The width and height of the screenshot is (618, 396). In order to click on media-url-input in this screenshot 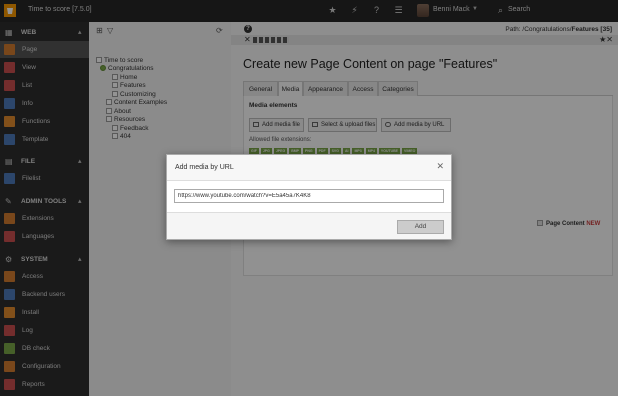, I will do `click(309, 196)`.